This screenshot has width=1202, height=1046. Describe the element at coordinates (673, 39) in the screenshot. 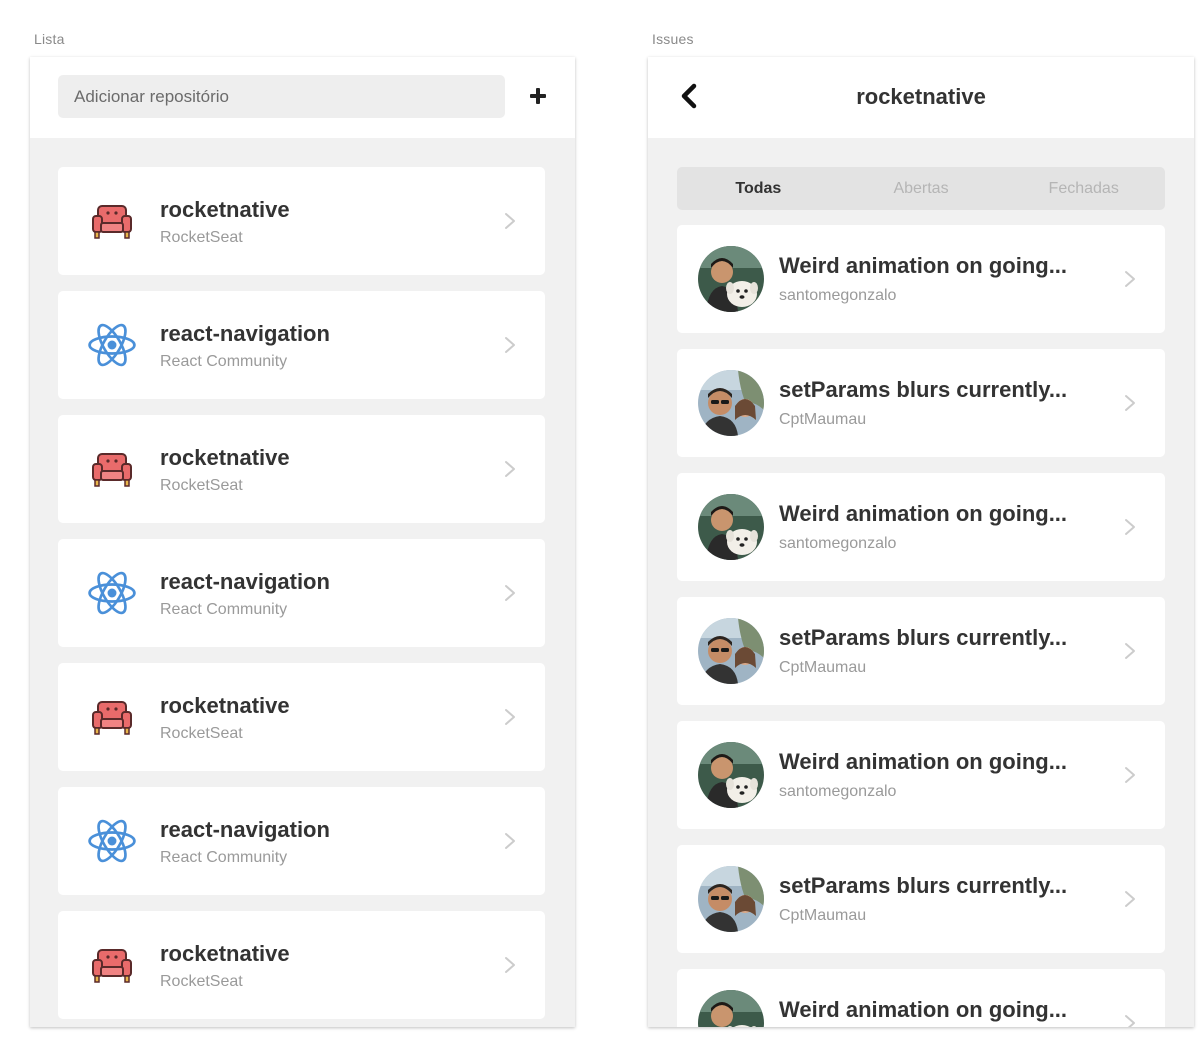

I see `frame-label-issues: Issues` at that location.